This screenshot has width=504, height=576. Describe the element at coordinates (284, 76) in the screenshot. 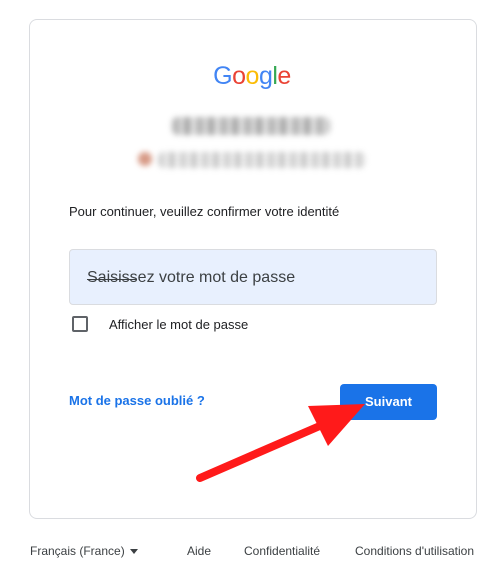

I see `logo-letter: e` at that location.